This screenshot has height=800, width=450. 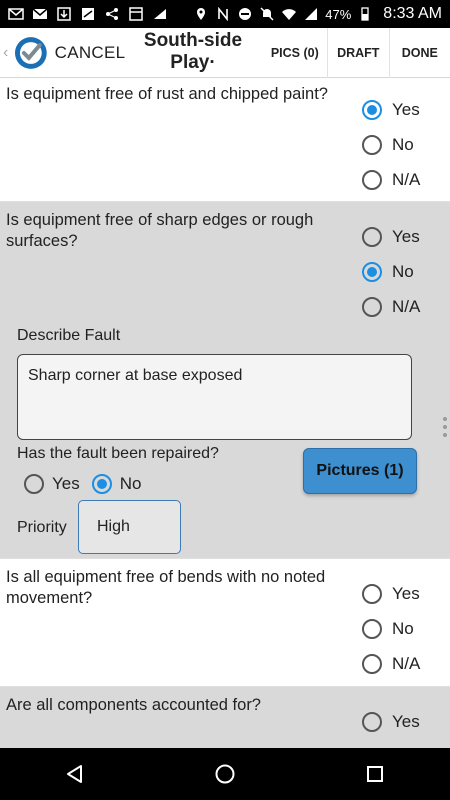 I want to click on nfc-icon, so click(x=223, y=14).